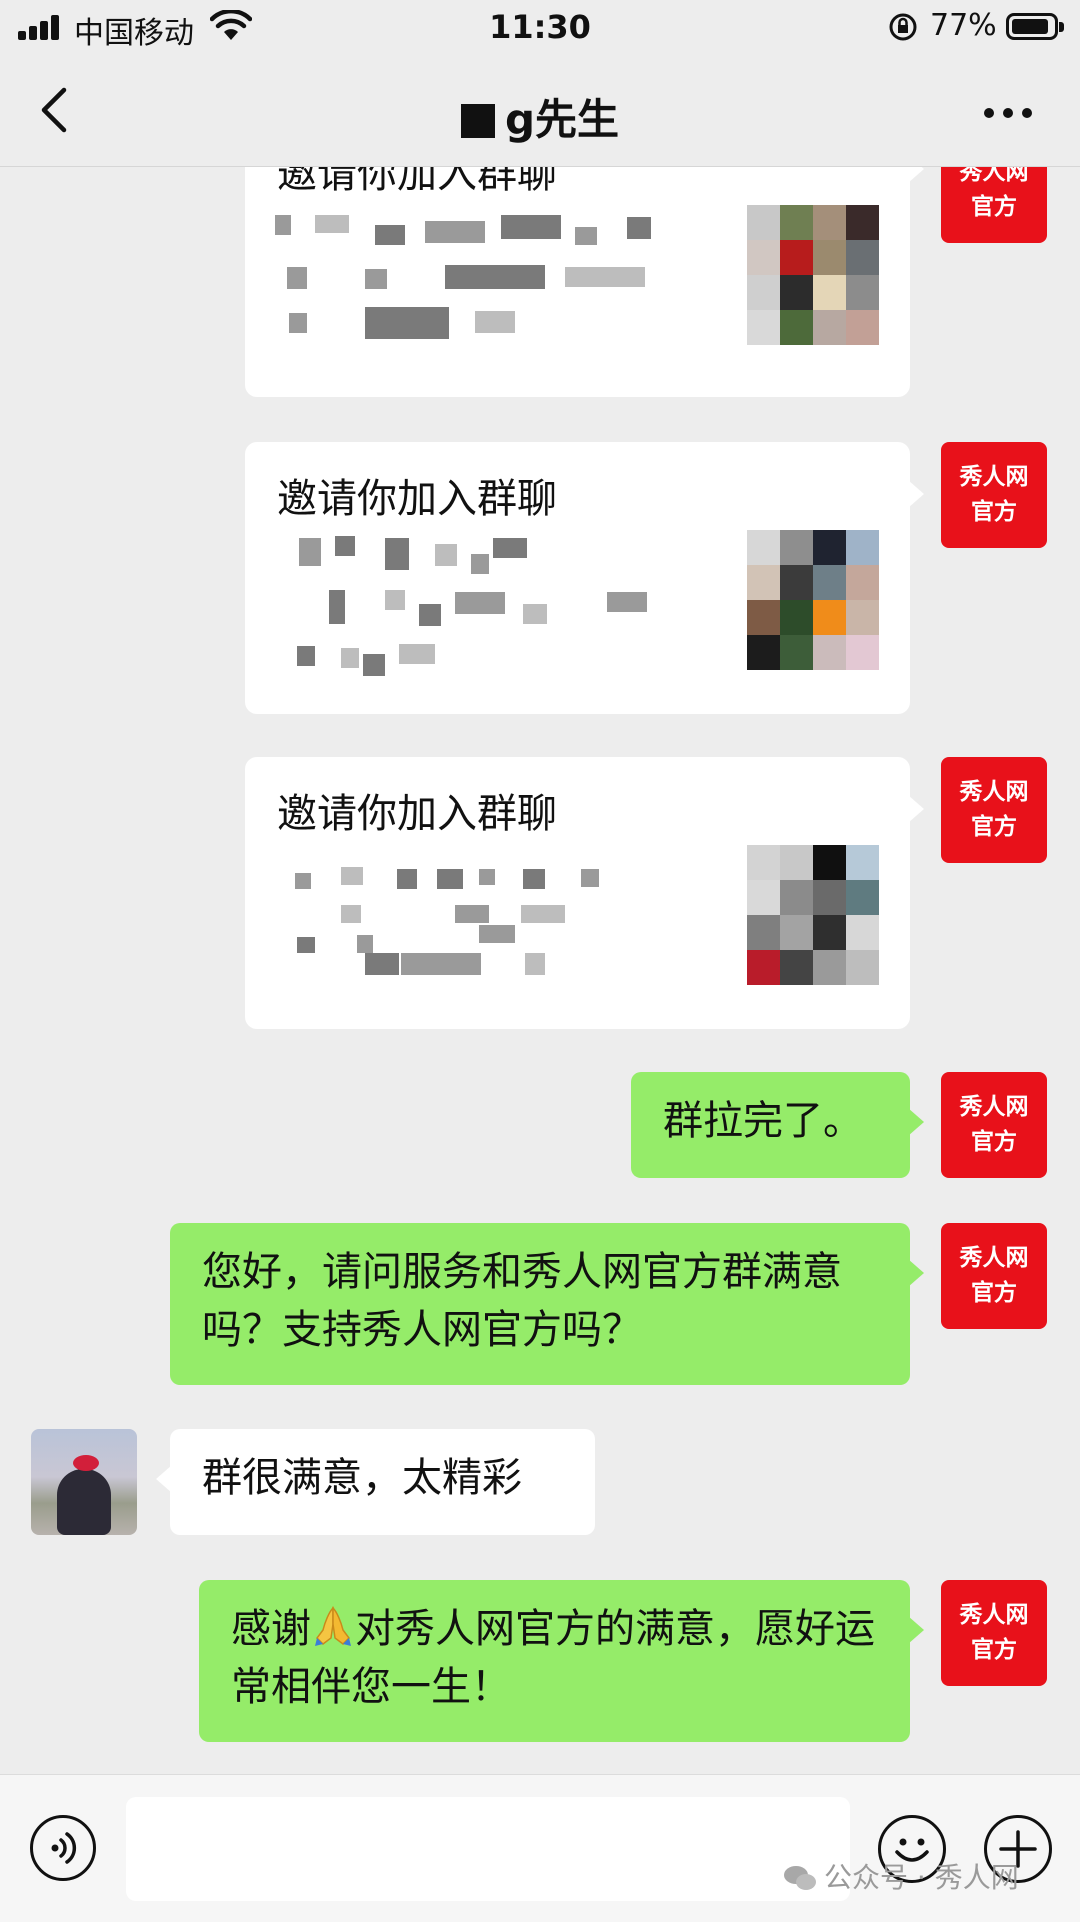 The height and width of the screenshot is (1922, 1080). Describe the element at coordinates (1035, 26) in the screenshot. I see `battery-icon` at that location.